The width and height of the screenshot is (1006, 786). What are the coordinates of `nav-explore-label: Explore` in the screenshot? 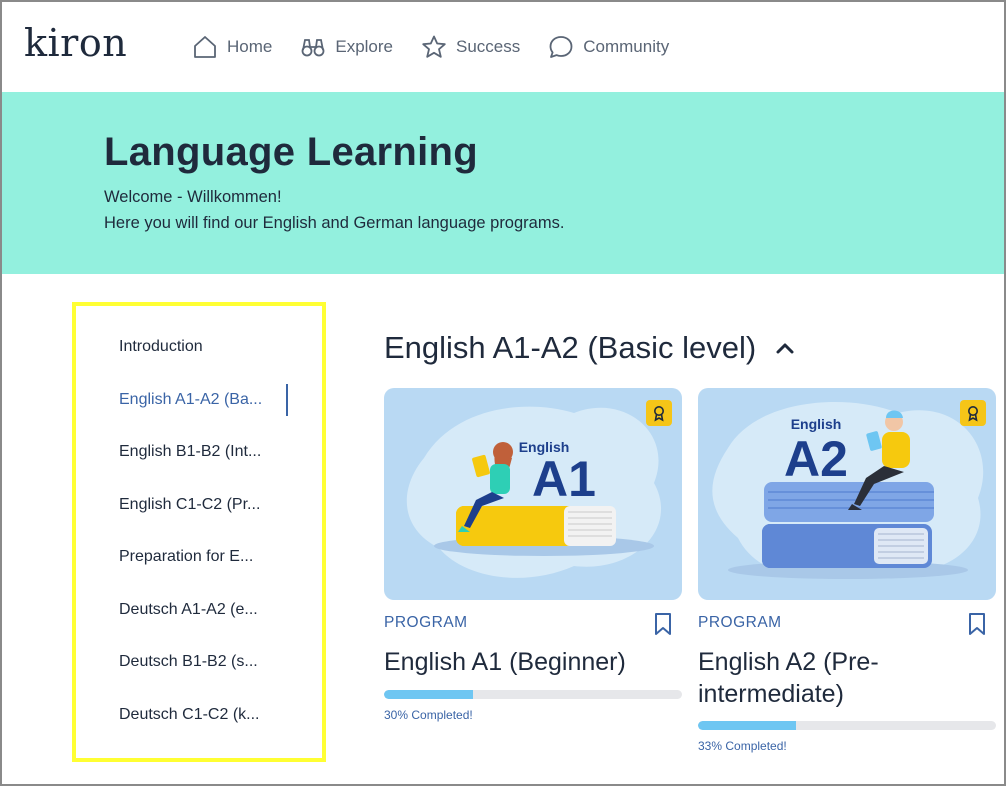 It's located at (364, 46).